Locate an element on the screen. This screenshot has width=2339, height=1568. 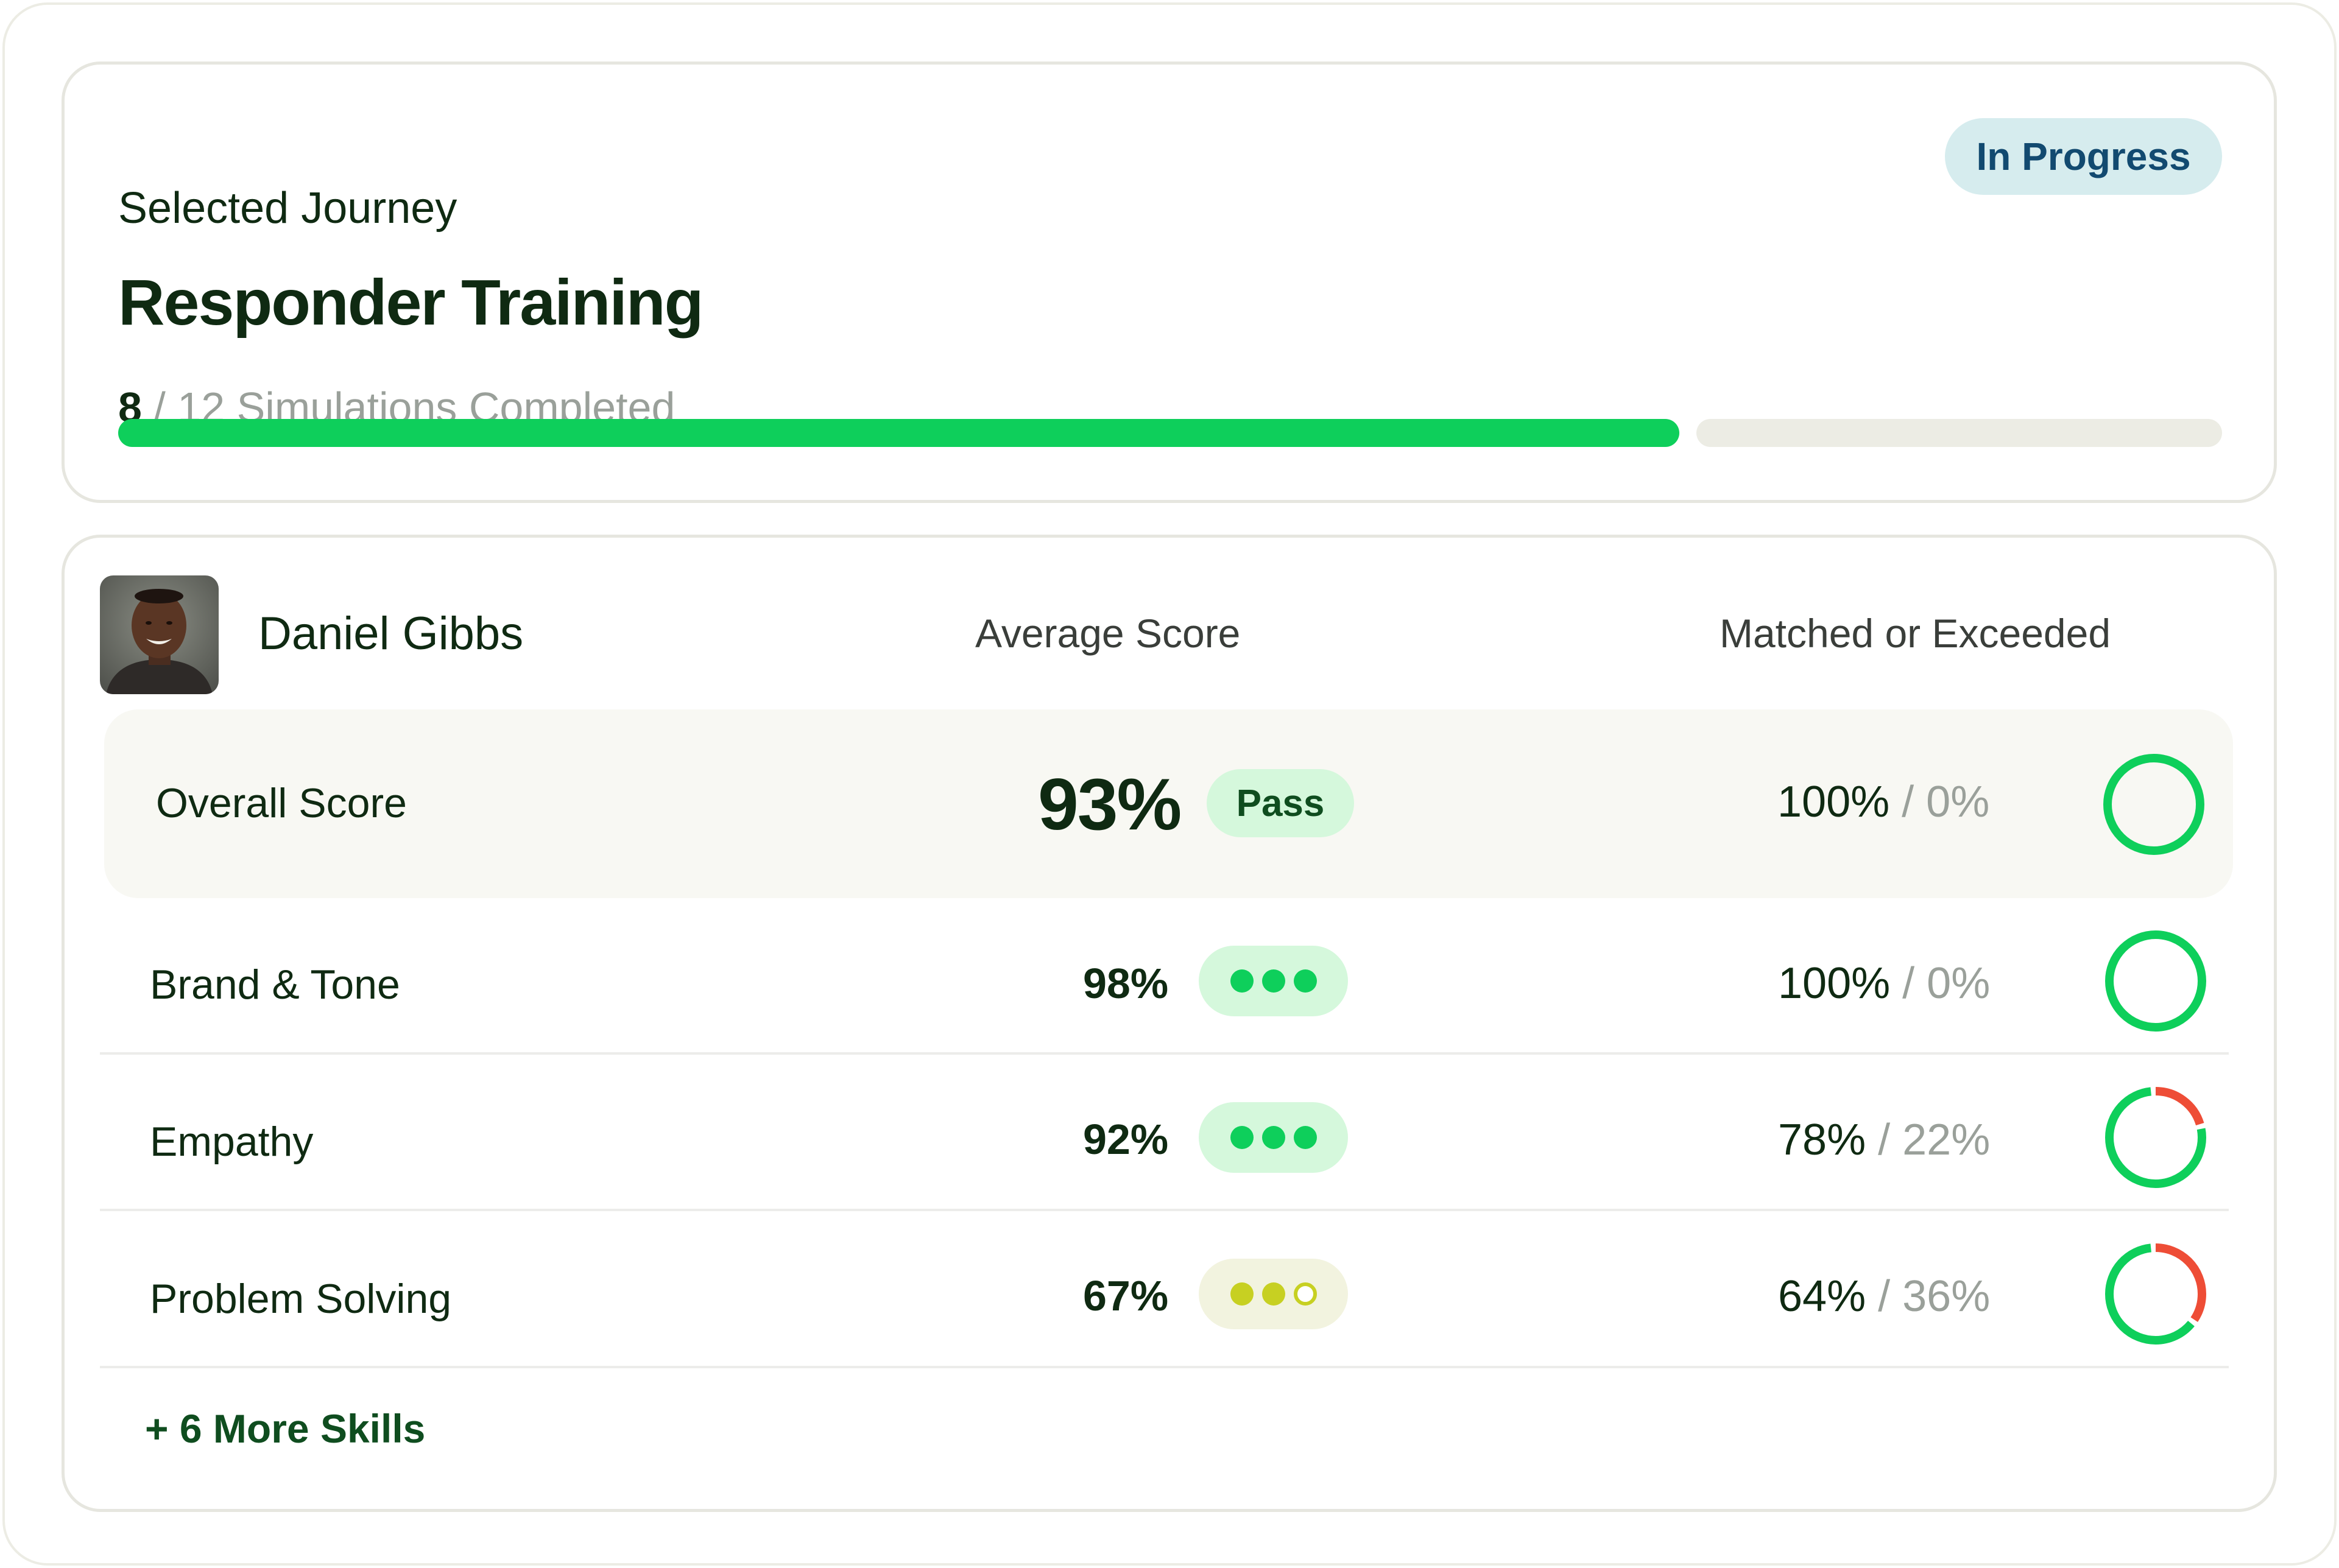
level-dot-empty is located at coordinates (1305, 1294).